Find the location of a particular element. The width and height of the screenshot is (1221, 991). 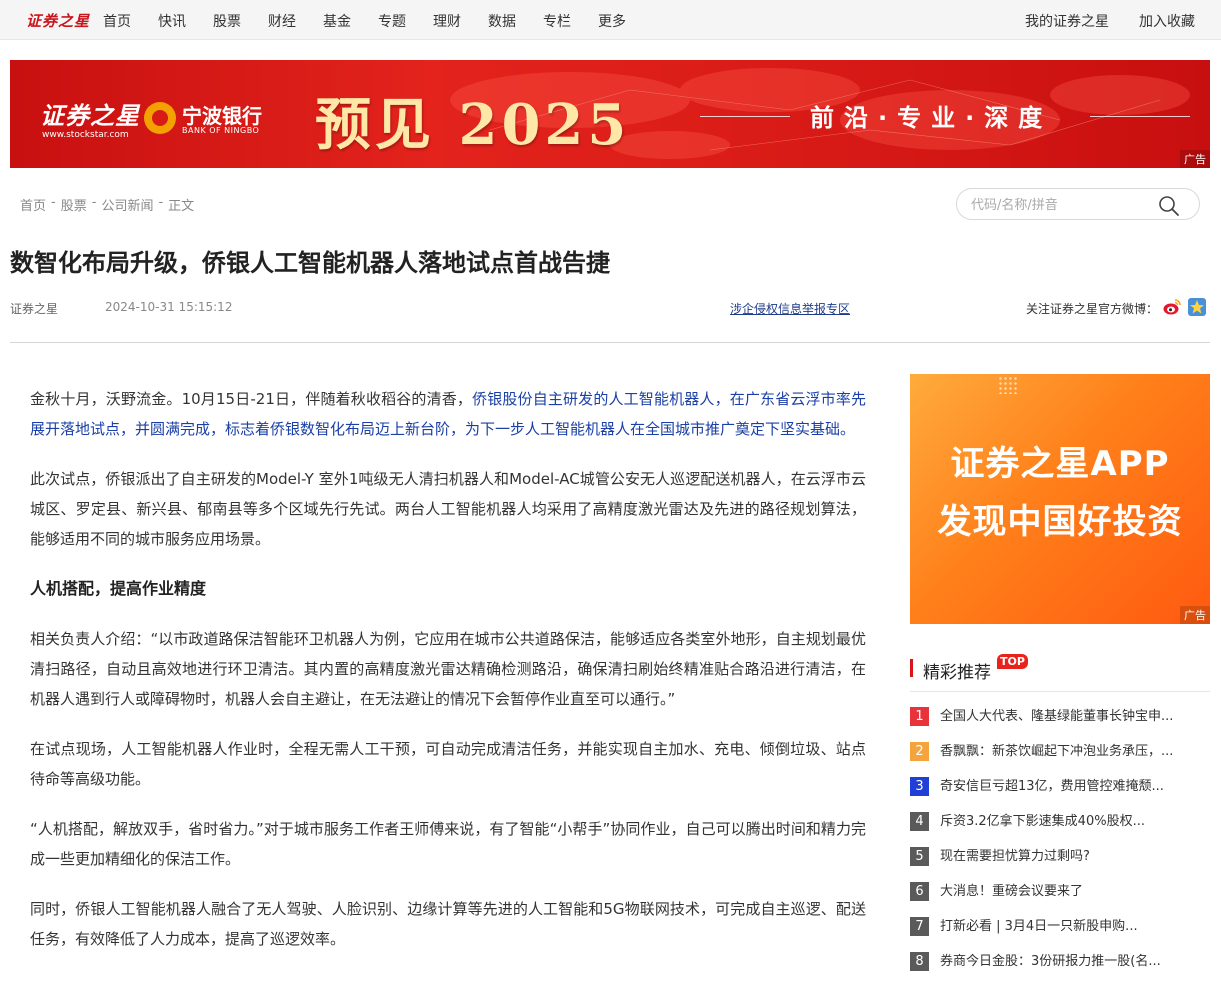

nav-menu: 首页 快讯 股票 财经 基金 专题 理财 数据 专栏 更多 is located at coordinates (378, 21).